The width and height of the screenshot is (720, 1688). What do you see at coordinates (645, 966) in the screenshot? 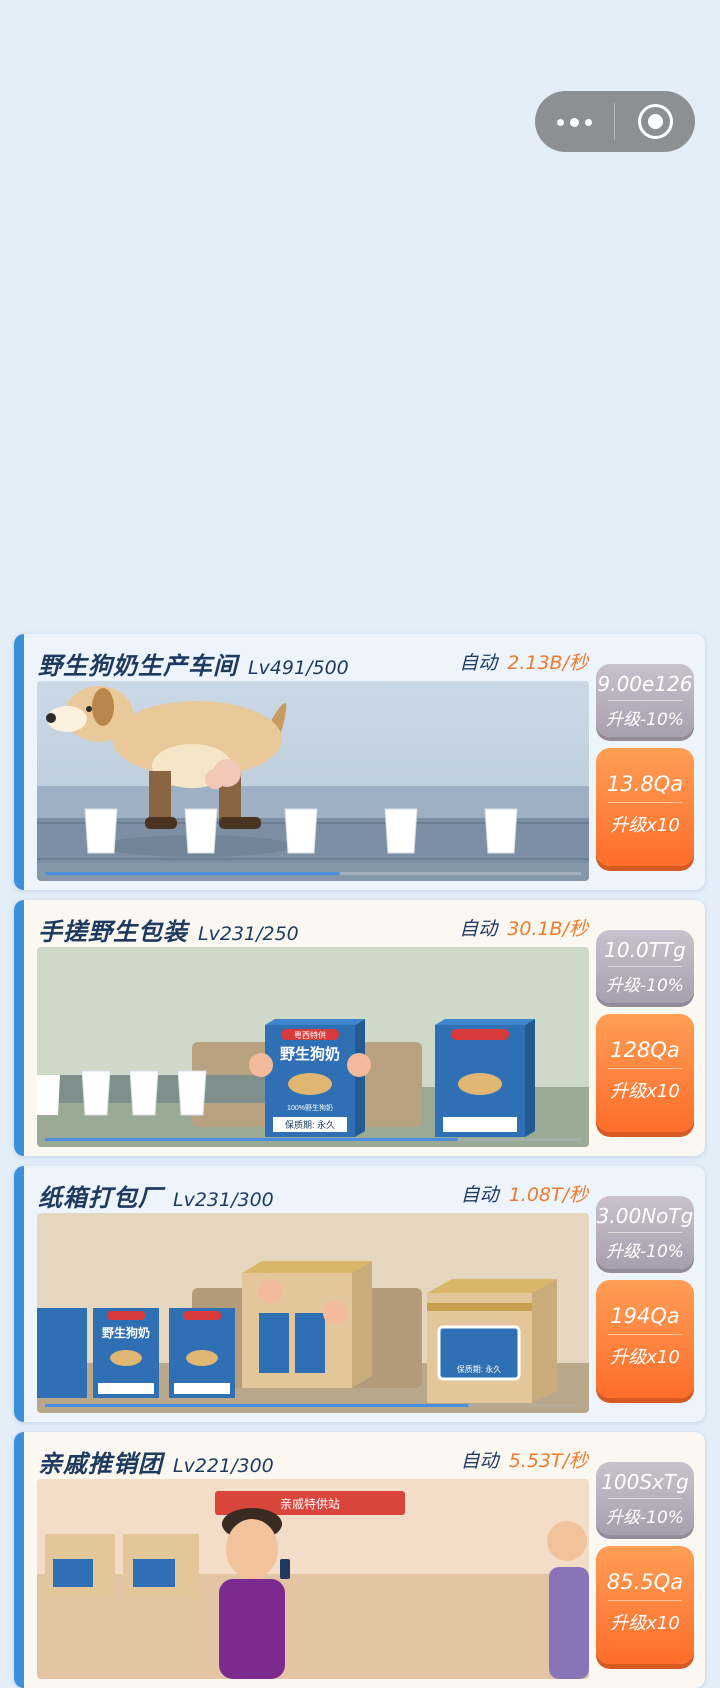
I see `discount-upgrade-button: 10.0TTg 升级-10%` at bounding box center [645, 966].